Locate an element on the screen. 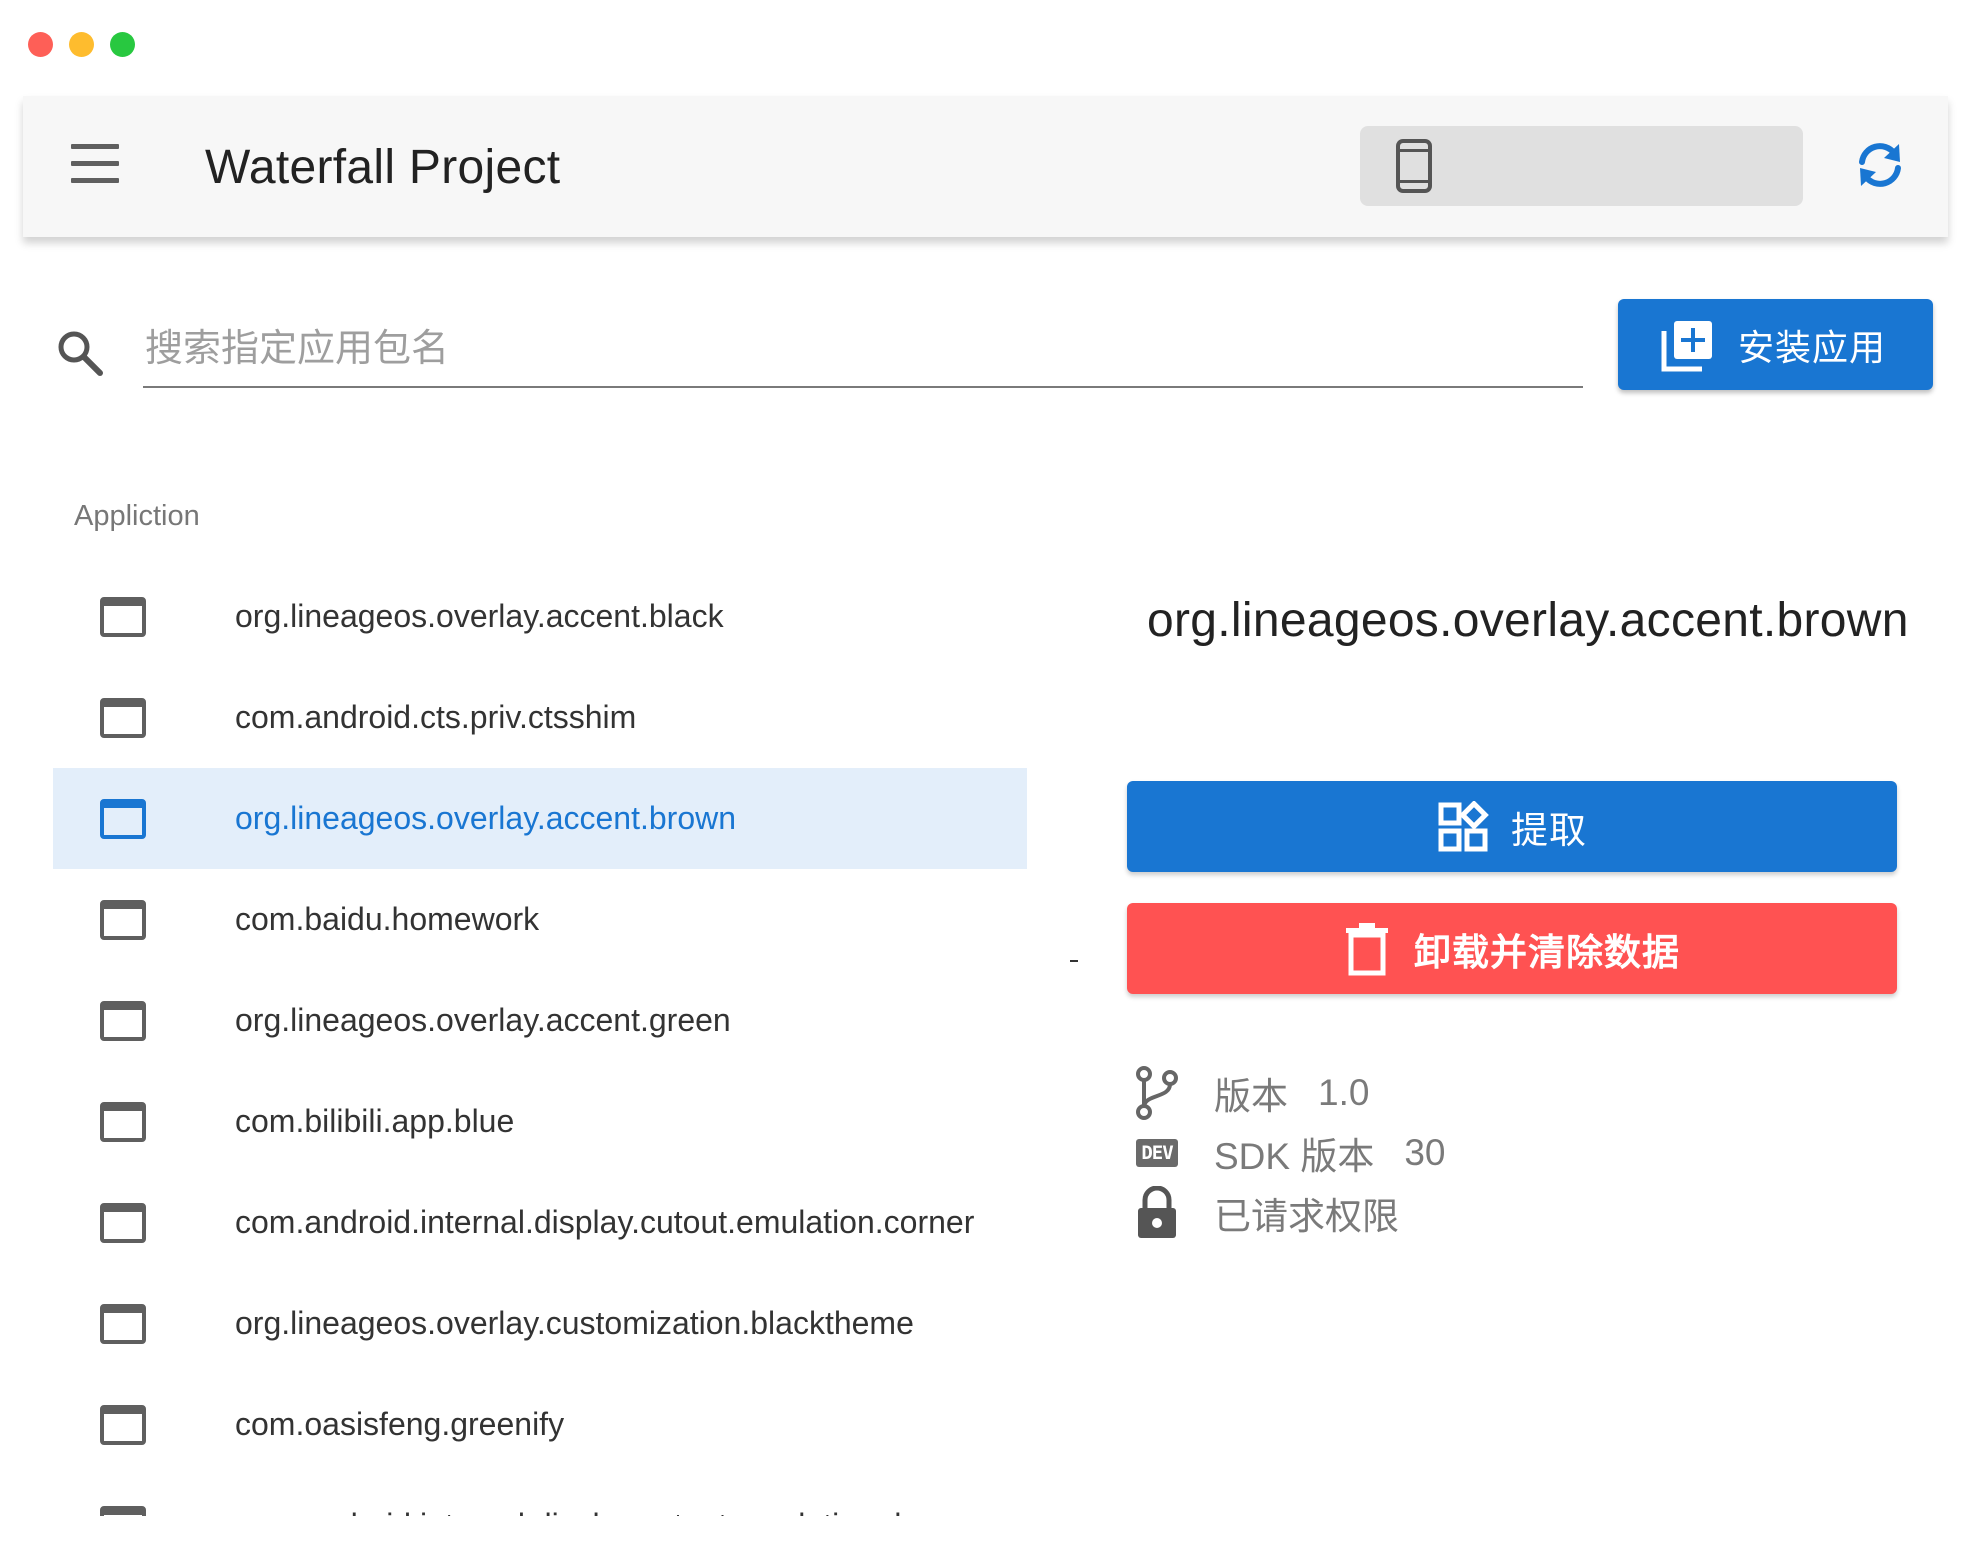  list-item: com.android.cts.priv.ctsshim is located at coordinates (540, 717).